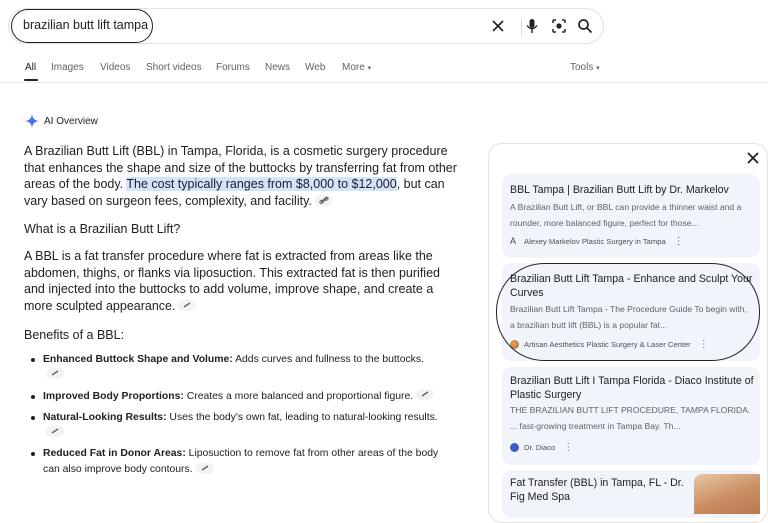 Image resolution: width=768 pixels, height=523 pixels. What do you see at coordinates (138, 359) in the screenshot?
I see `benefit-title: Enhanced Buttock Shape and Volume:` at bounding box center [138, 359].